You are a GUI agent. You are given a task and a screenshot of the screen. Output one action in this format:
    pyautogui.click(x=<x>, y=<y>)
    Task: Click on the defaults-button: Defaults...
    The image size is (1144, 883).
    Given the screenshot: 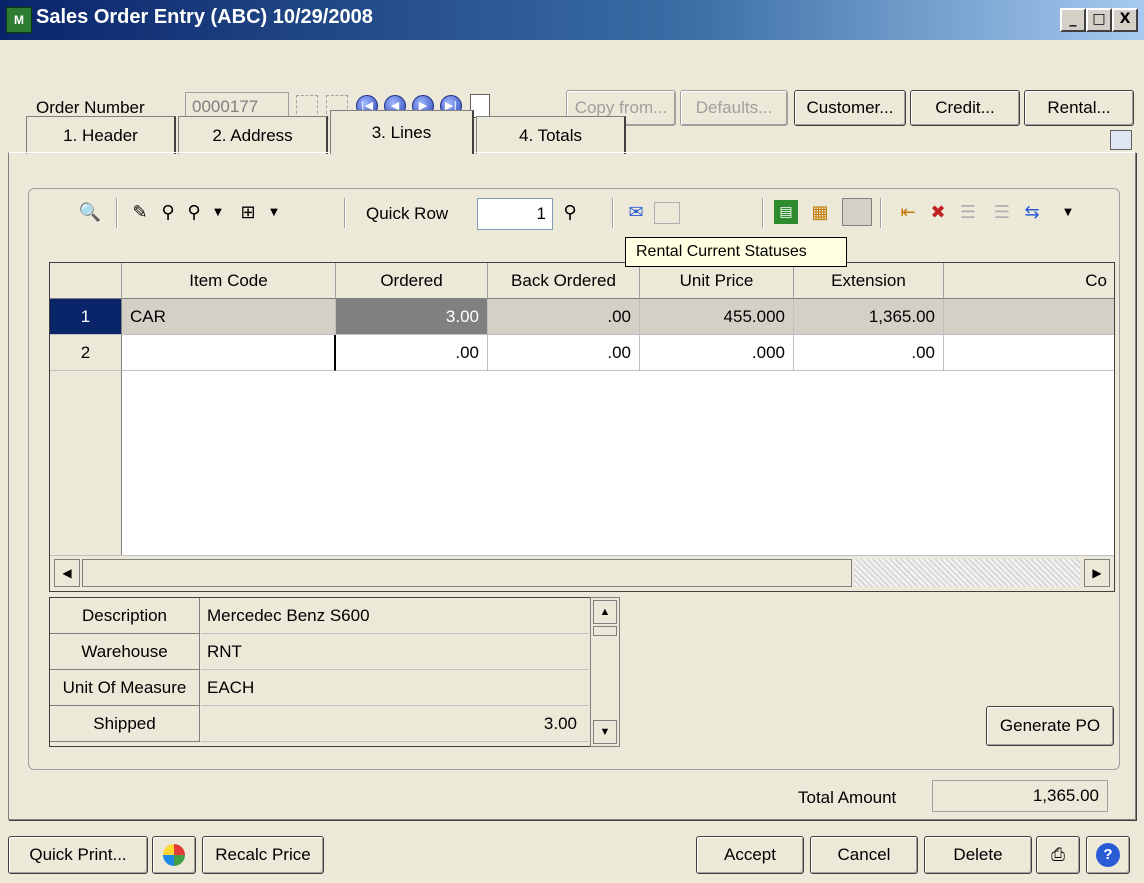 What is the action you would take?
    pyautogui.click(x=734, y=108)
    